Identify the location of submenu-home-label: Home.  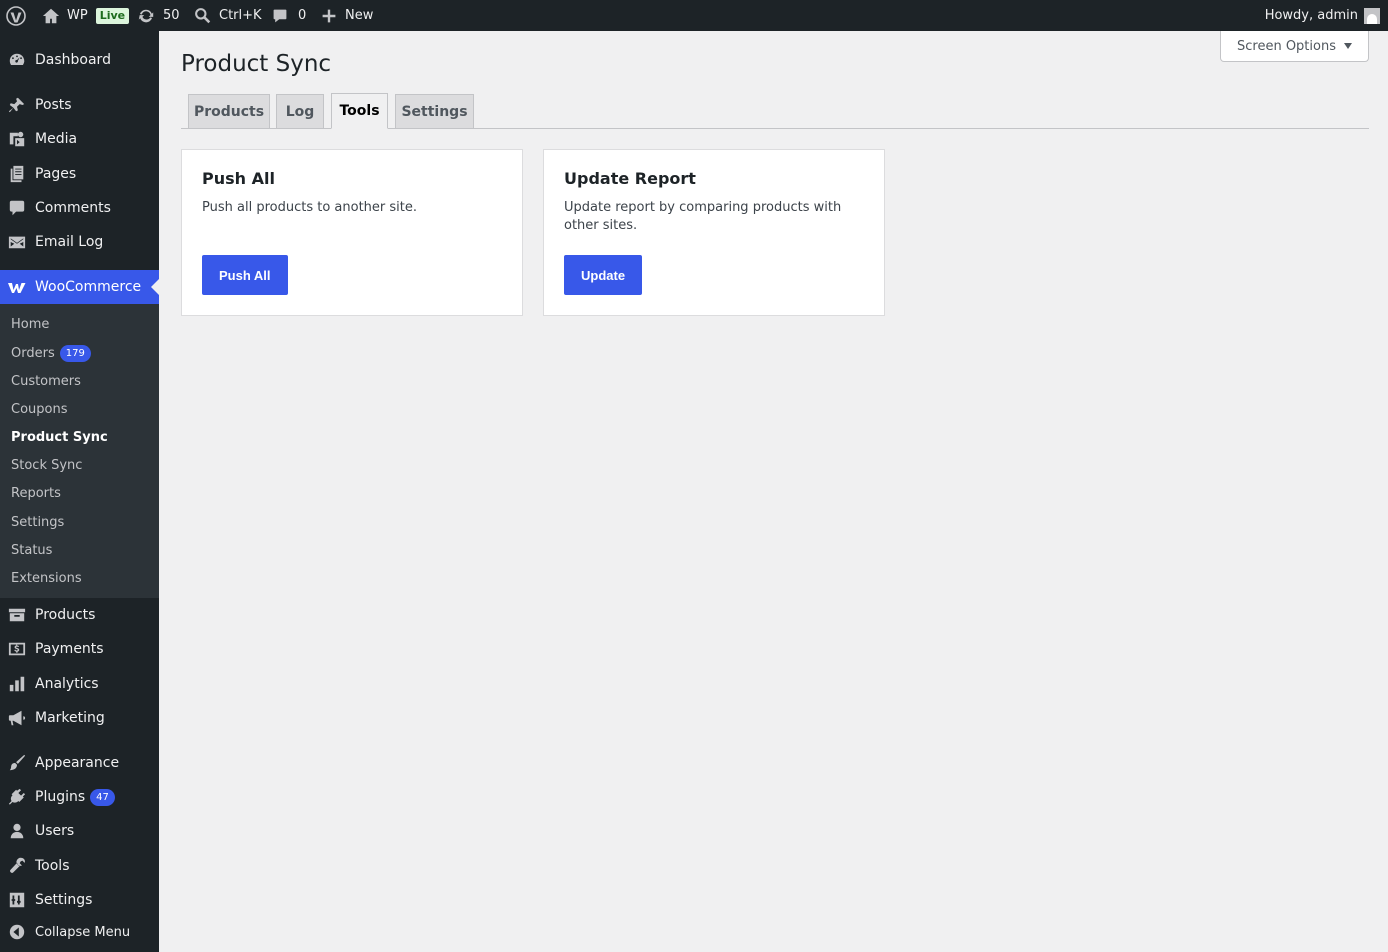
(30, 324).